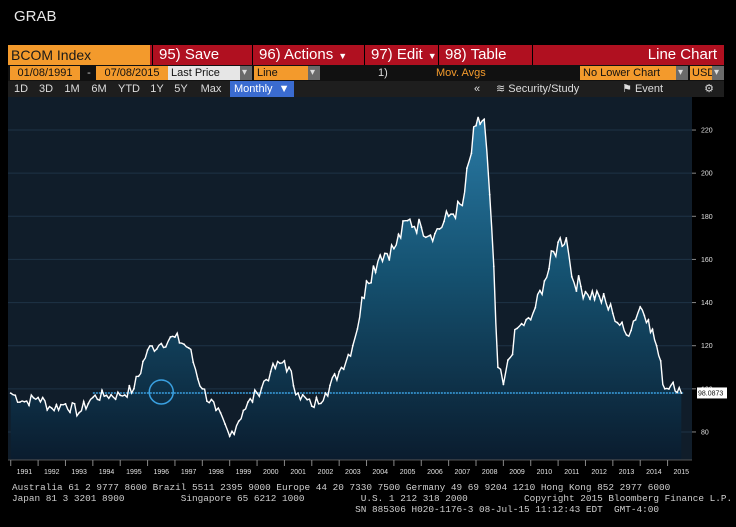 This screenshot has height=527, width=736. What do you see at coordinates (705, 432) in the screenshot?
I see `y-tick-label: 80` at bounding box center [705, 432].